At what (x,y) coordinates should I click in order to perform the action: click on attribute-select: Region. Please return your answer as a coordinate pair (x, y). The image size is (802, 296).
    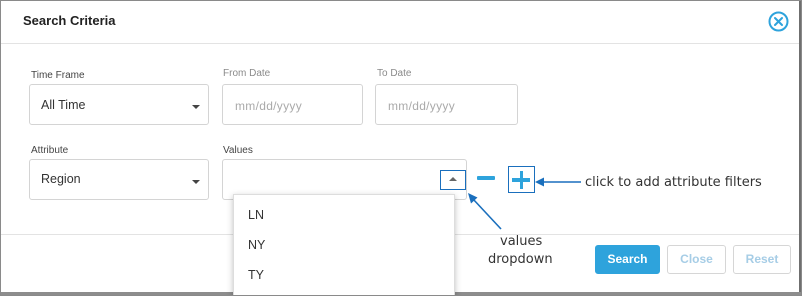
    Looking at the image, I should click on (119, 179).